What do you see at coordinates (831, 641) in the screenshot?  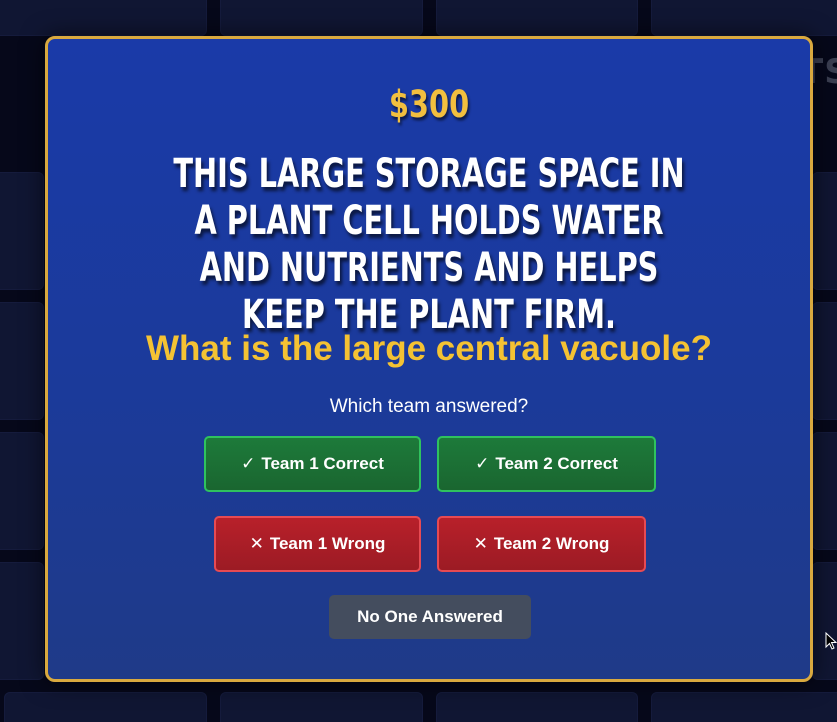 I see `mouse-pointer-icon` at bounding box center [831, 641].